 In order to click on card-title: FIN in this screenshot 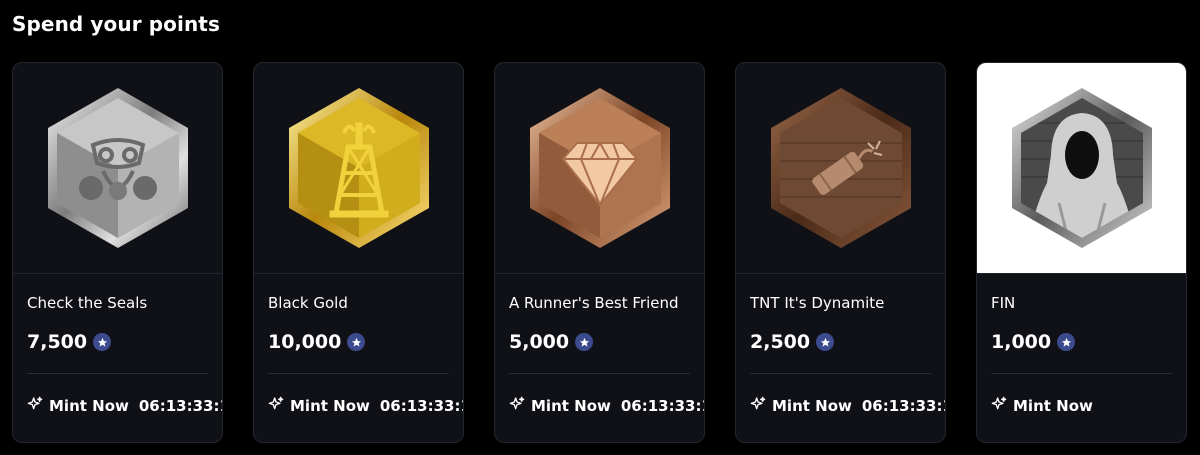, I will do `click(1003, 303)`.